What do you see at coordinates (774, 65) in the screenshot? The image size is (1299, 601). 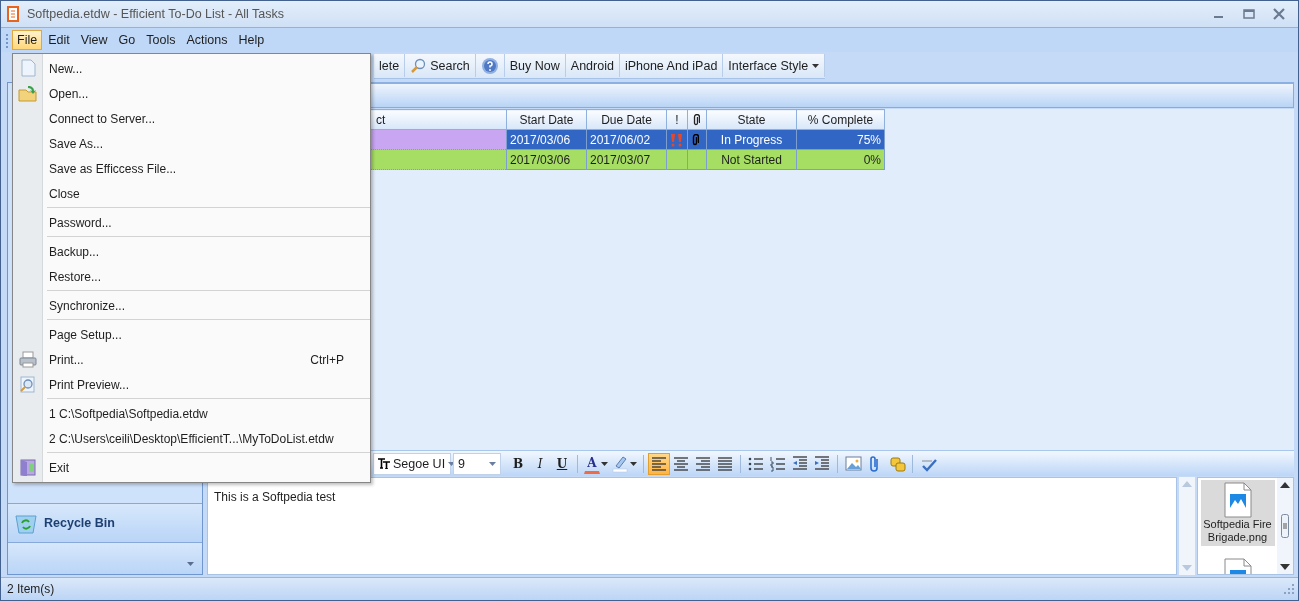 I see `toolbar-button: Interface Style` at bounding box center [774, 65].